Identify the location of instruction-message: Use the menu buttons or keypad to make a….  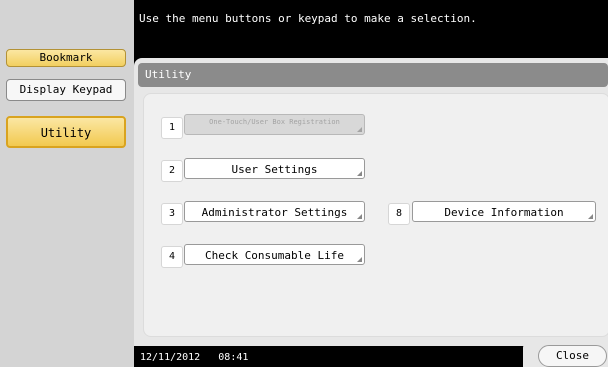
(308, 18).